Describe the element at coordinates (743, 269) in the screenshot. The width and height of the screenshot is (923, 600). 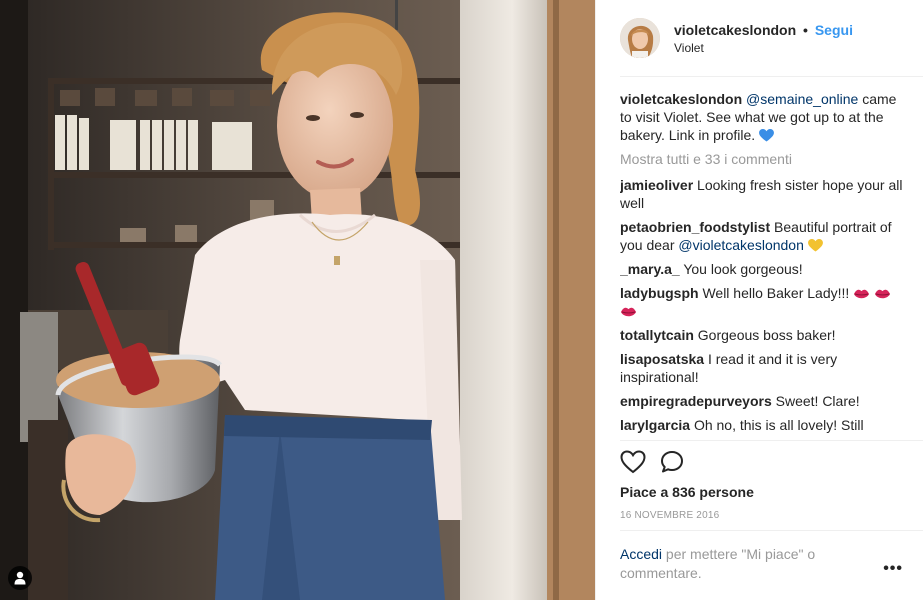
I see `comment-text: You look gorgeous!` at that location.